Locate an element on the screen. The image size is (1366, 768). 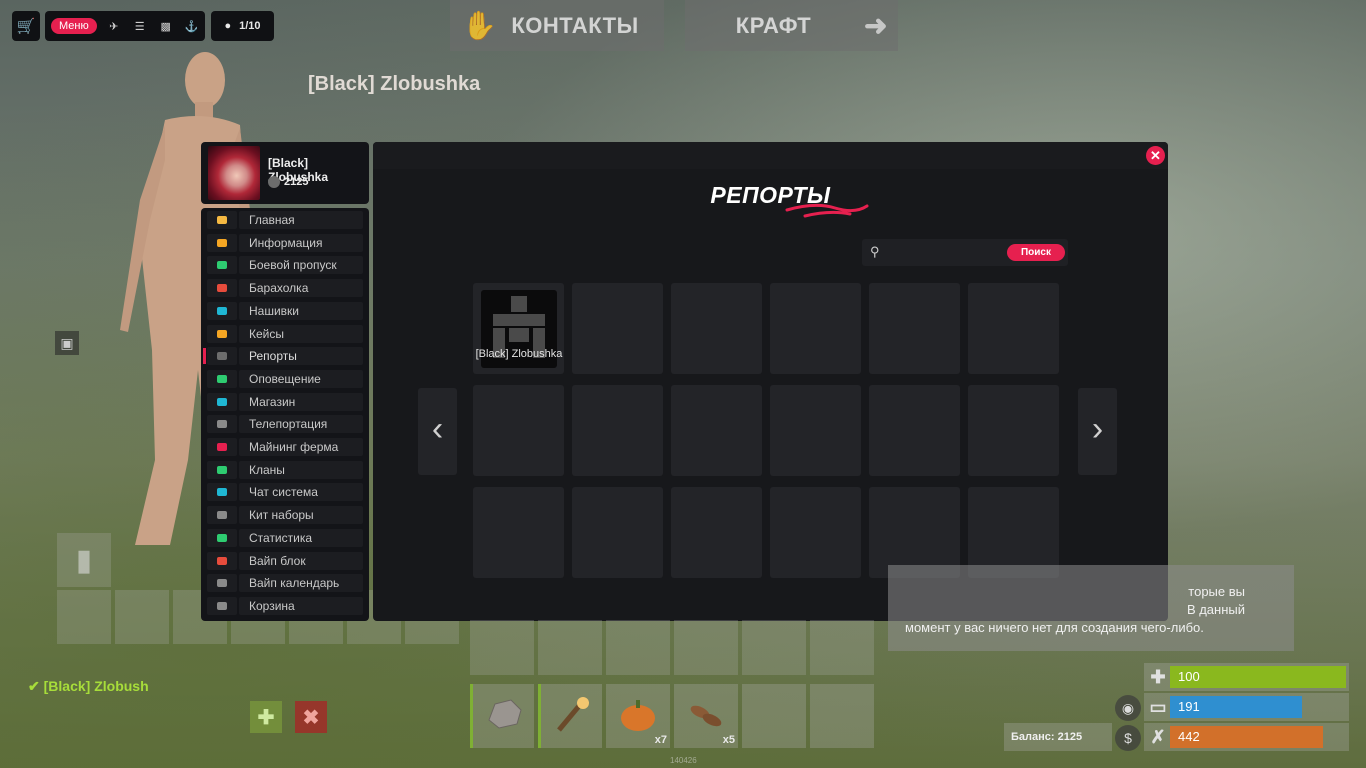
sidebar-item: Кейсы is located at coordinates (285, 334).